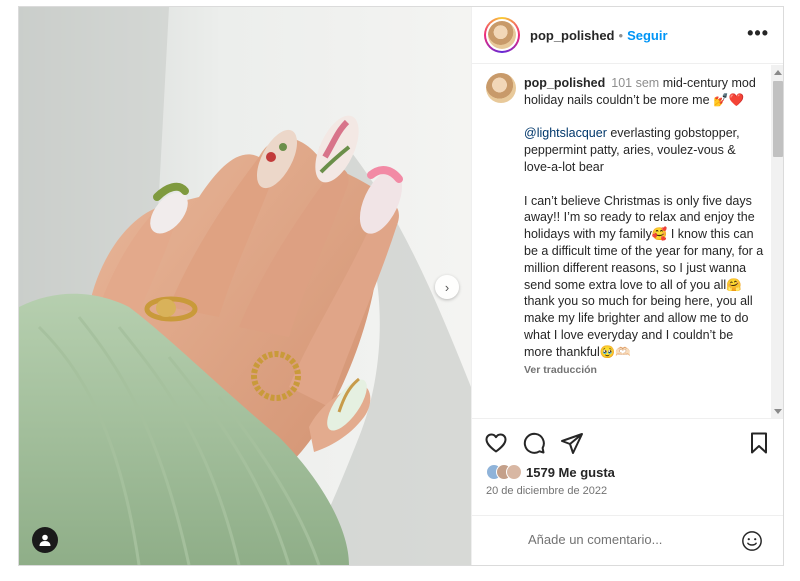 The height and width of the screenshot is (581, 800). I want to click on emoji-icon, so click(752, 541).